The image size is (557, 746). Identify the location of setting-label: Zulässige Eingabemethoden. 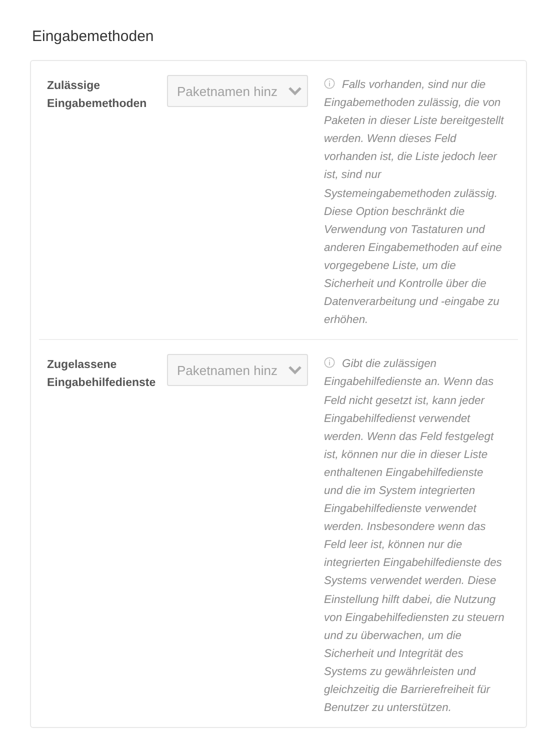
(97, 95).